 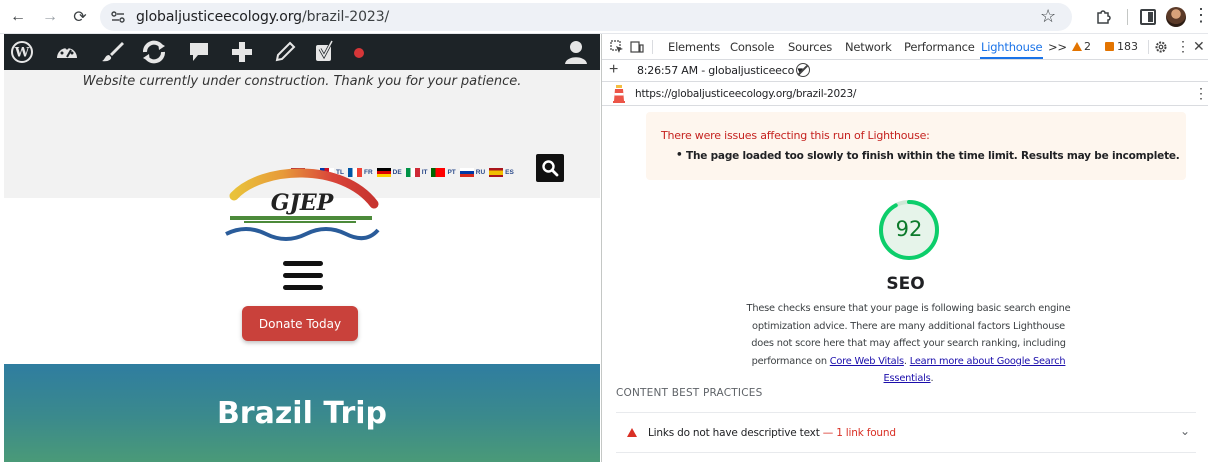 What do you see at coordinates (1011, 58) in the screenshot?
I see `active-tab-indicator` at bounding box center [1011, 58].